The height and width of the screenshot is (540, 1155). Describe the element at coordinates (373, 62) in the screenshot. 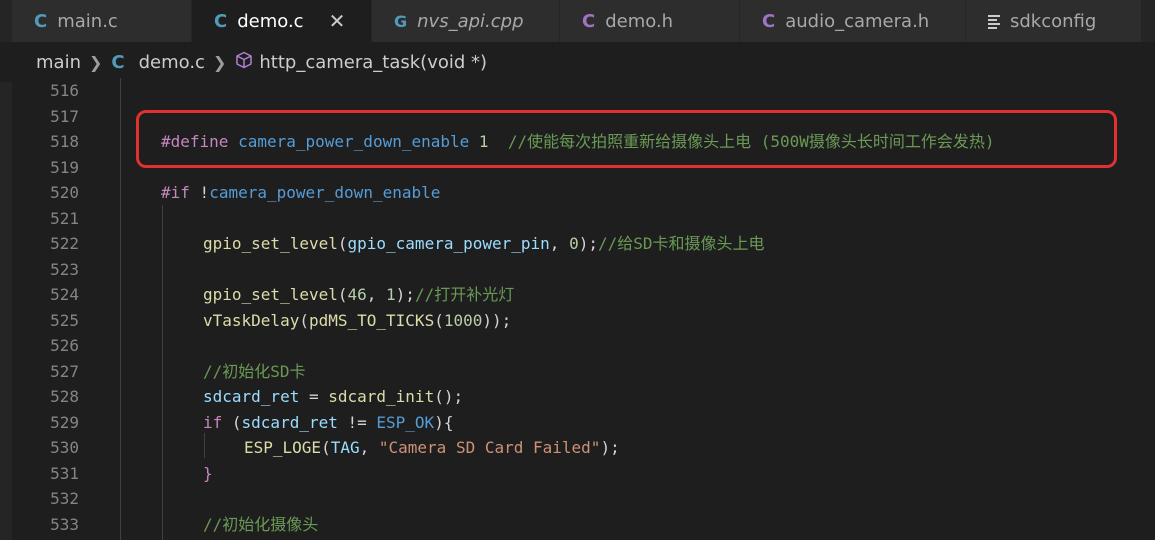

I see `breadcrumb-symbol: http_camera_task(void *)` at that location.